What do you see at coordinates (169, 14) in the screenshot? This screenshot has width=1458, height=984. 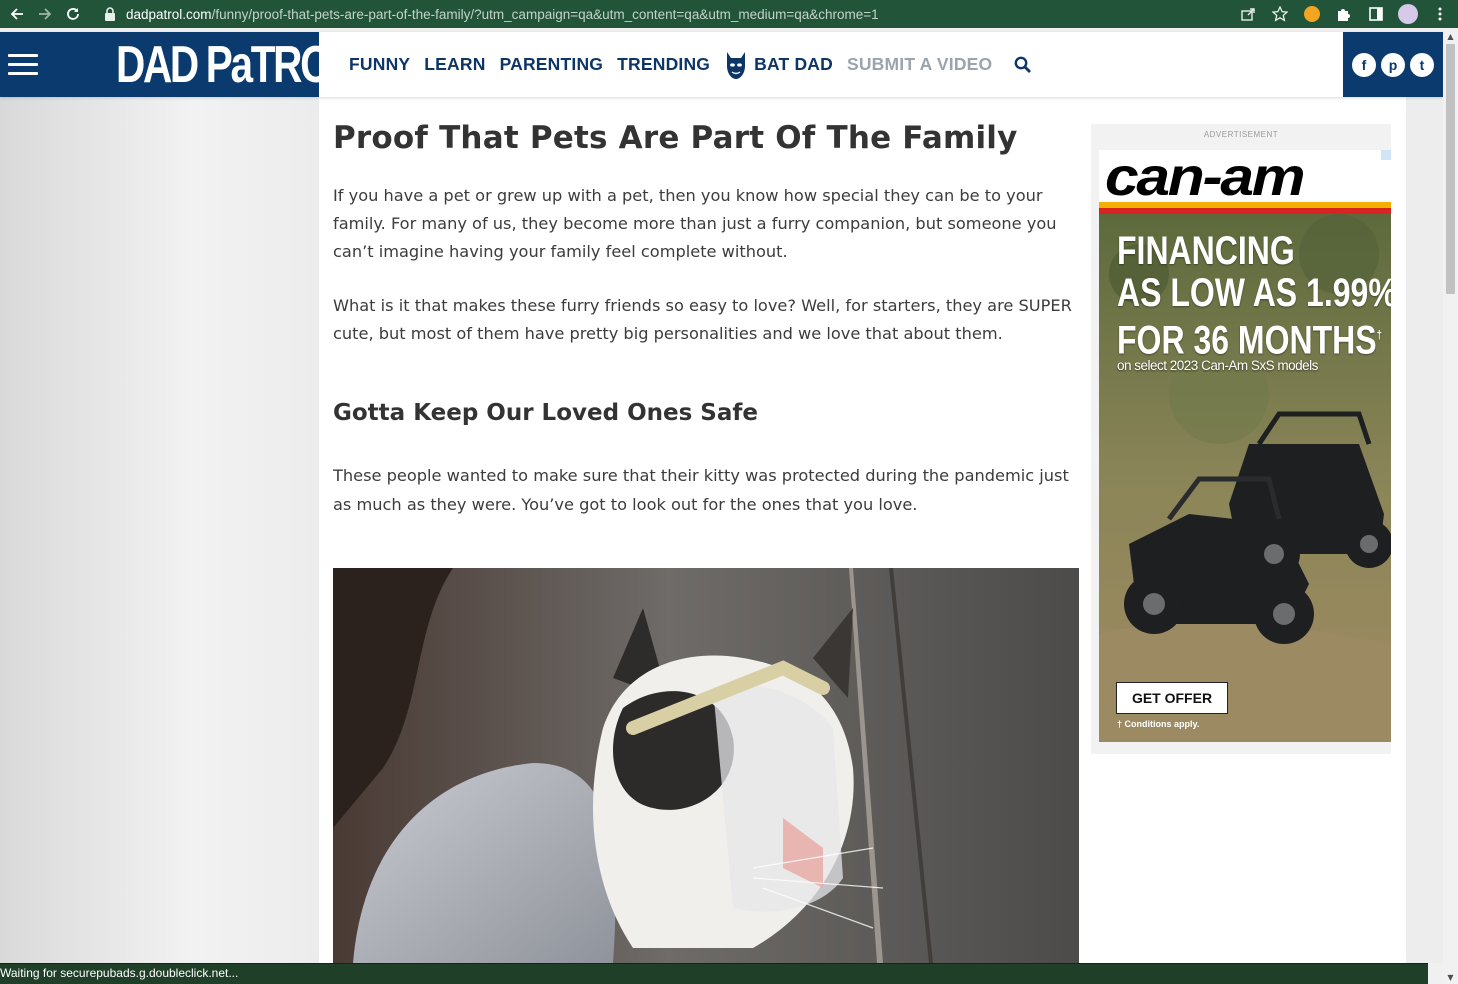 I see `url-host: dadpatrol.com` at bounding box center [169, 14].